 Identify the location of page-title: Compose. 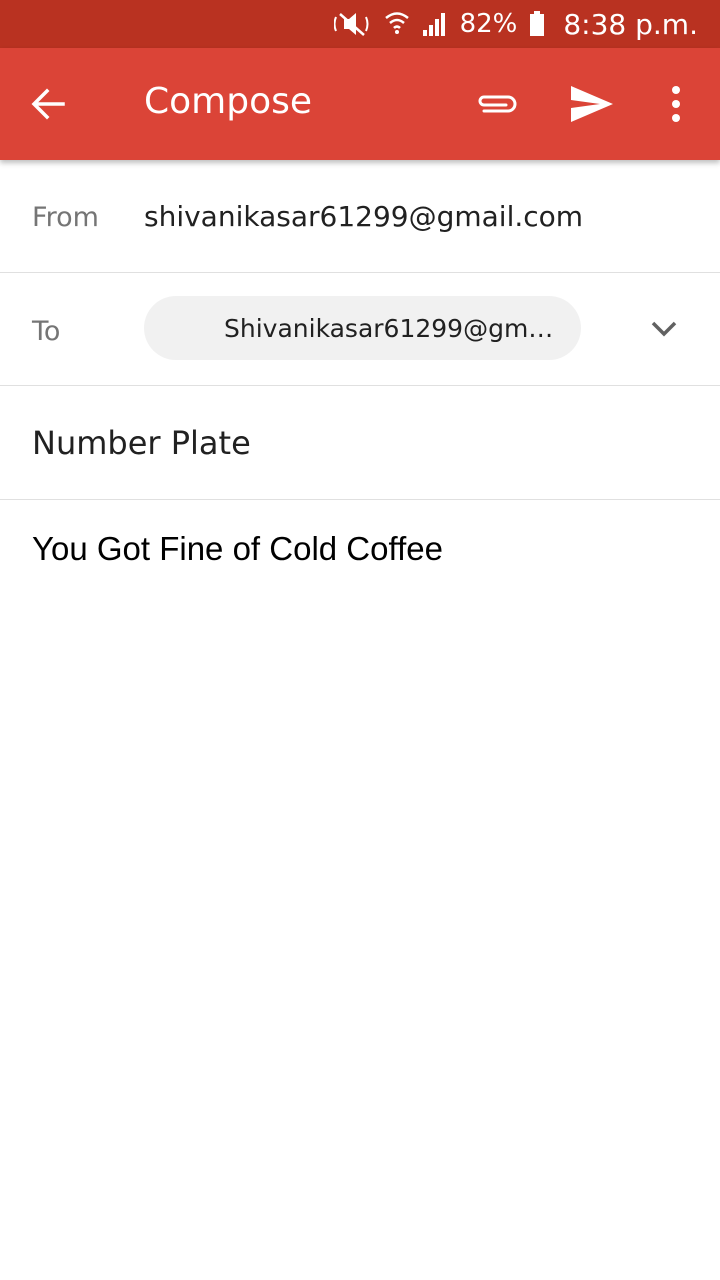
(228, 101).